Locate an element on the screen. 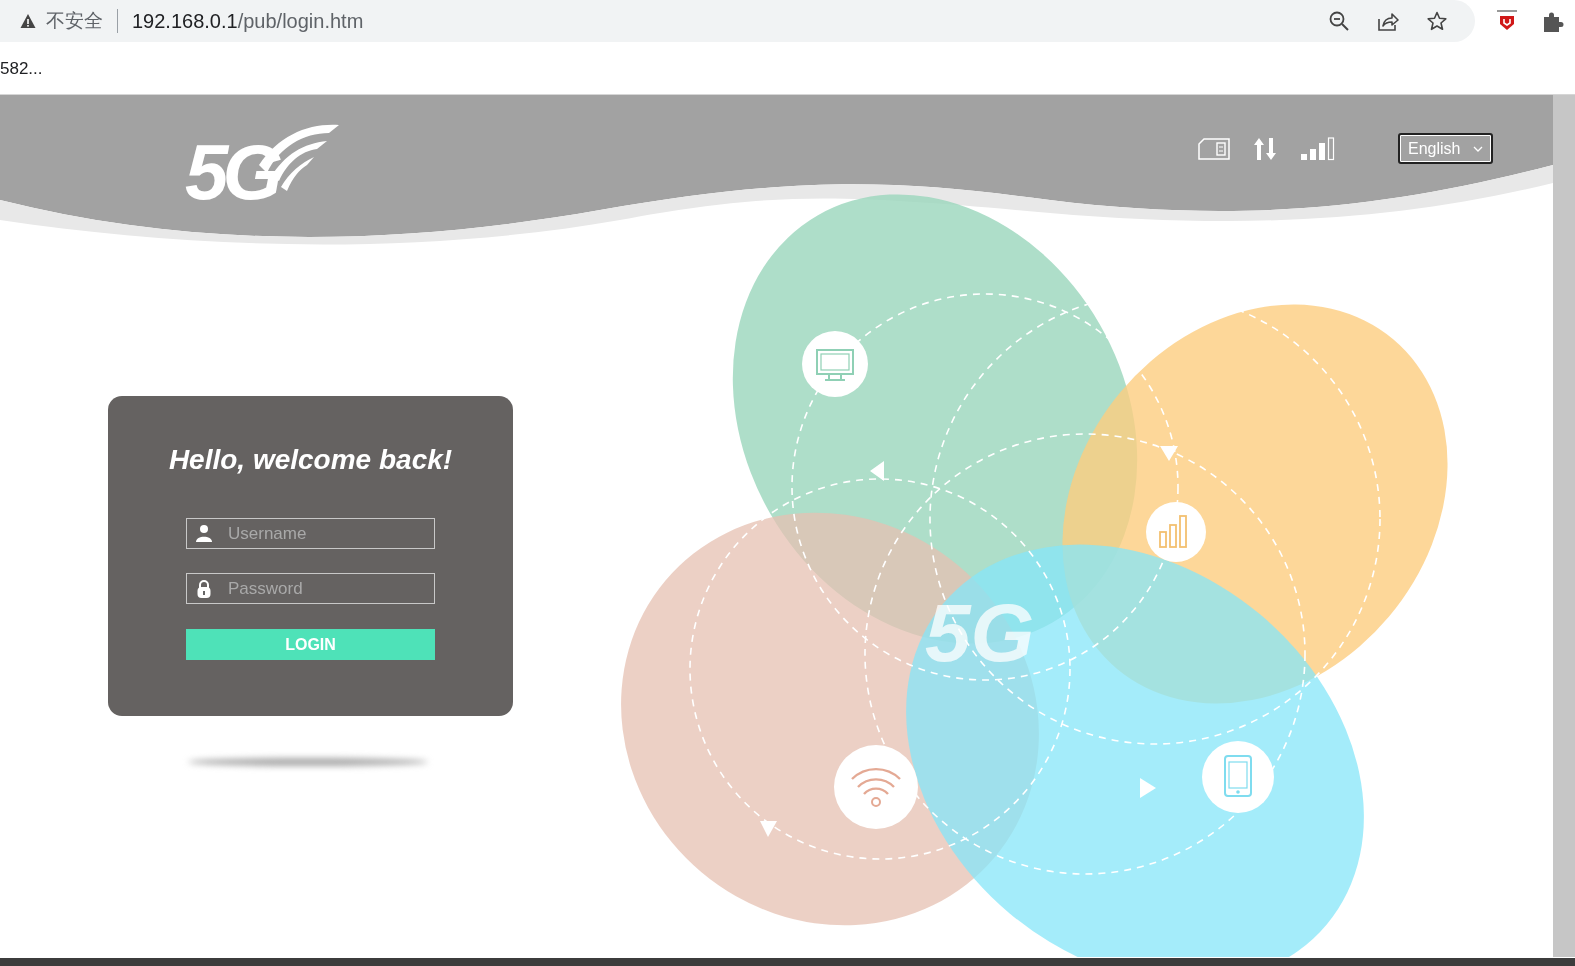 The image size is (1575, 966). url-text: 192.168.0.1/pub/login.htm is located at coordinates (248, 21).